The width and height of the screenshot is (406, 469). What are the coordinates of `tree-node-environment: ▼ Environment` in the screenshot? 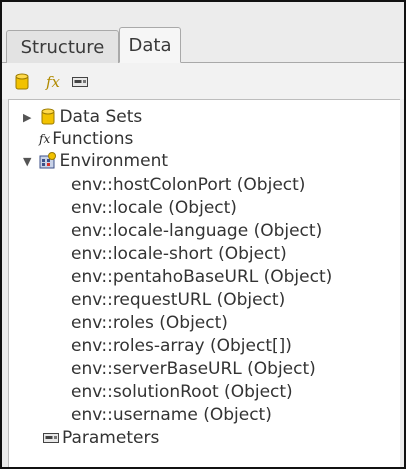 It's located at (95, 161).